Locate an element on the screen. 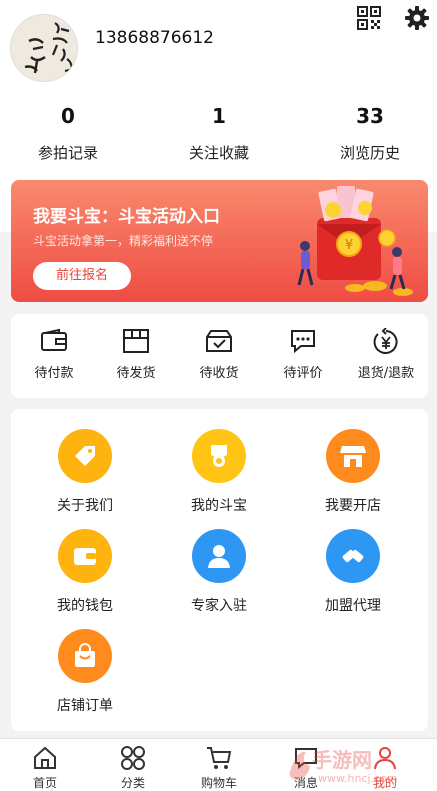 This screenshot has width=437, height=791. store-icon is located at coordinates (353, 456).